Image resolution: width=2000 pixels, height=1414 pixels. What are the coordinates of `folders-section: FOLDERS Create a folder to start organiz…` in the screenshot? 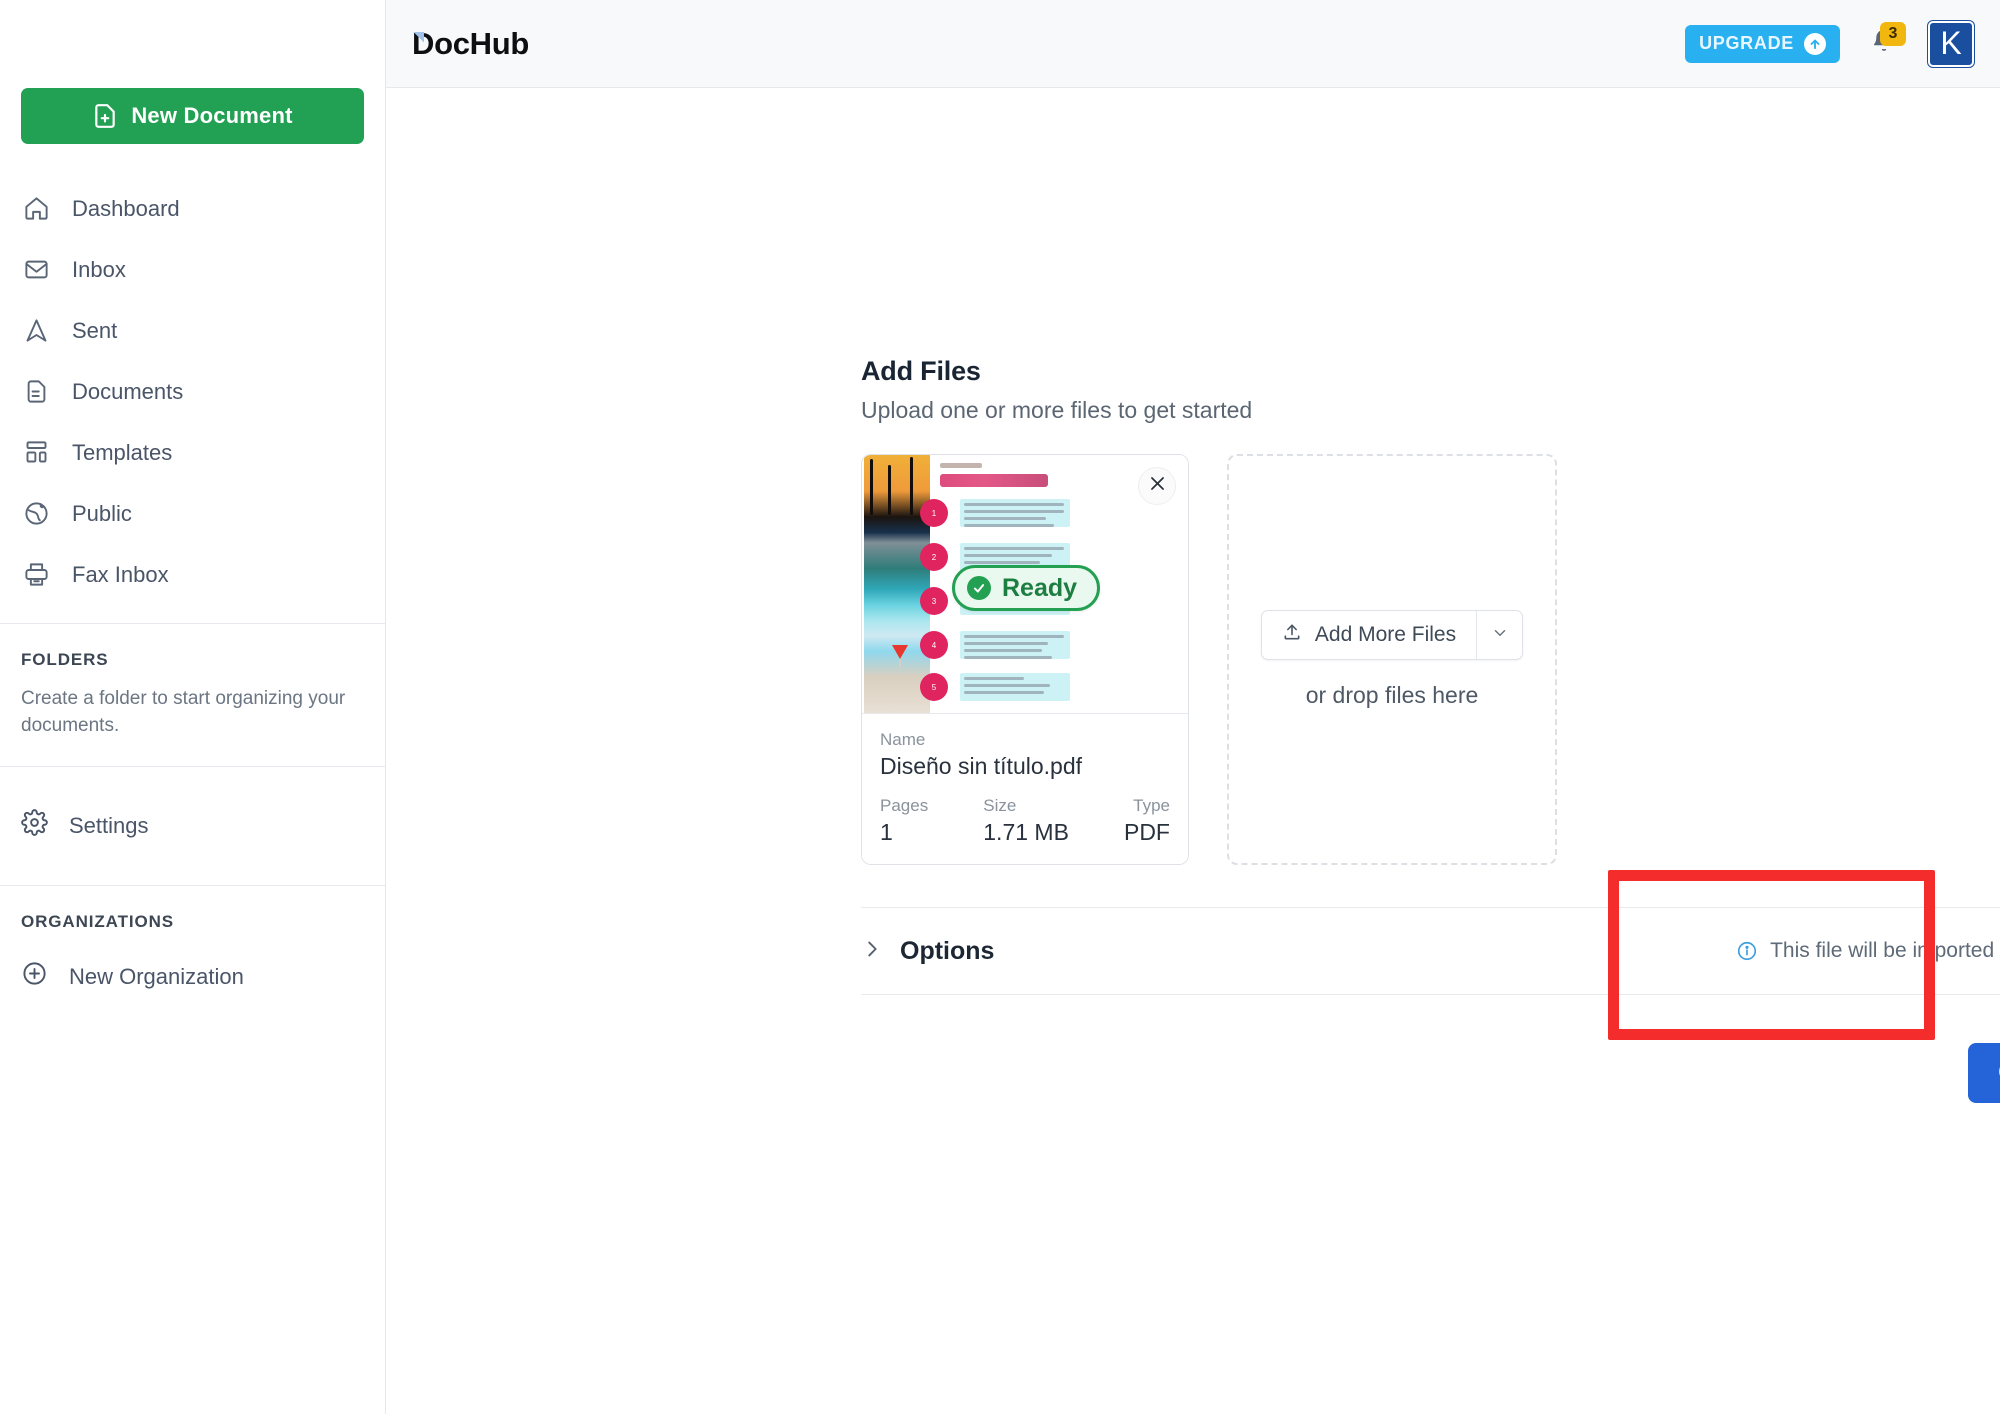 It's located at (192, 695).